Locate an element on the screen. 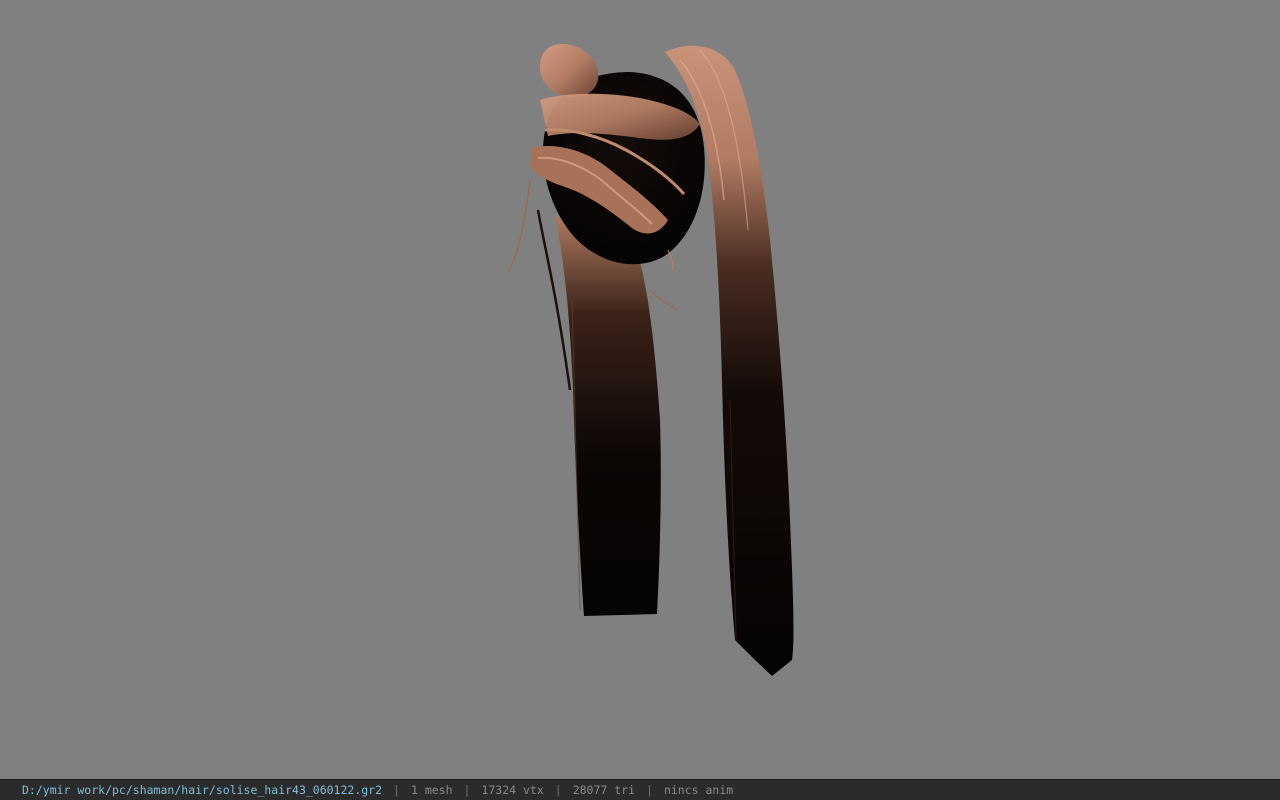 The image size is (1280, 800). left-bun is located at coordinates (569, 70).